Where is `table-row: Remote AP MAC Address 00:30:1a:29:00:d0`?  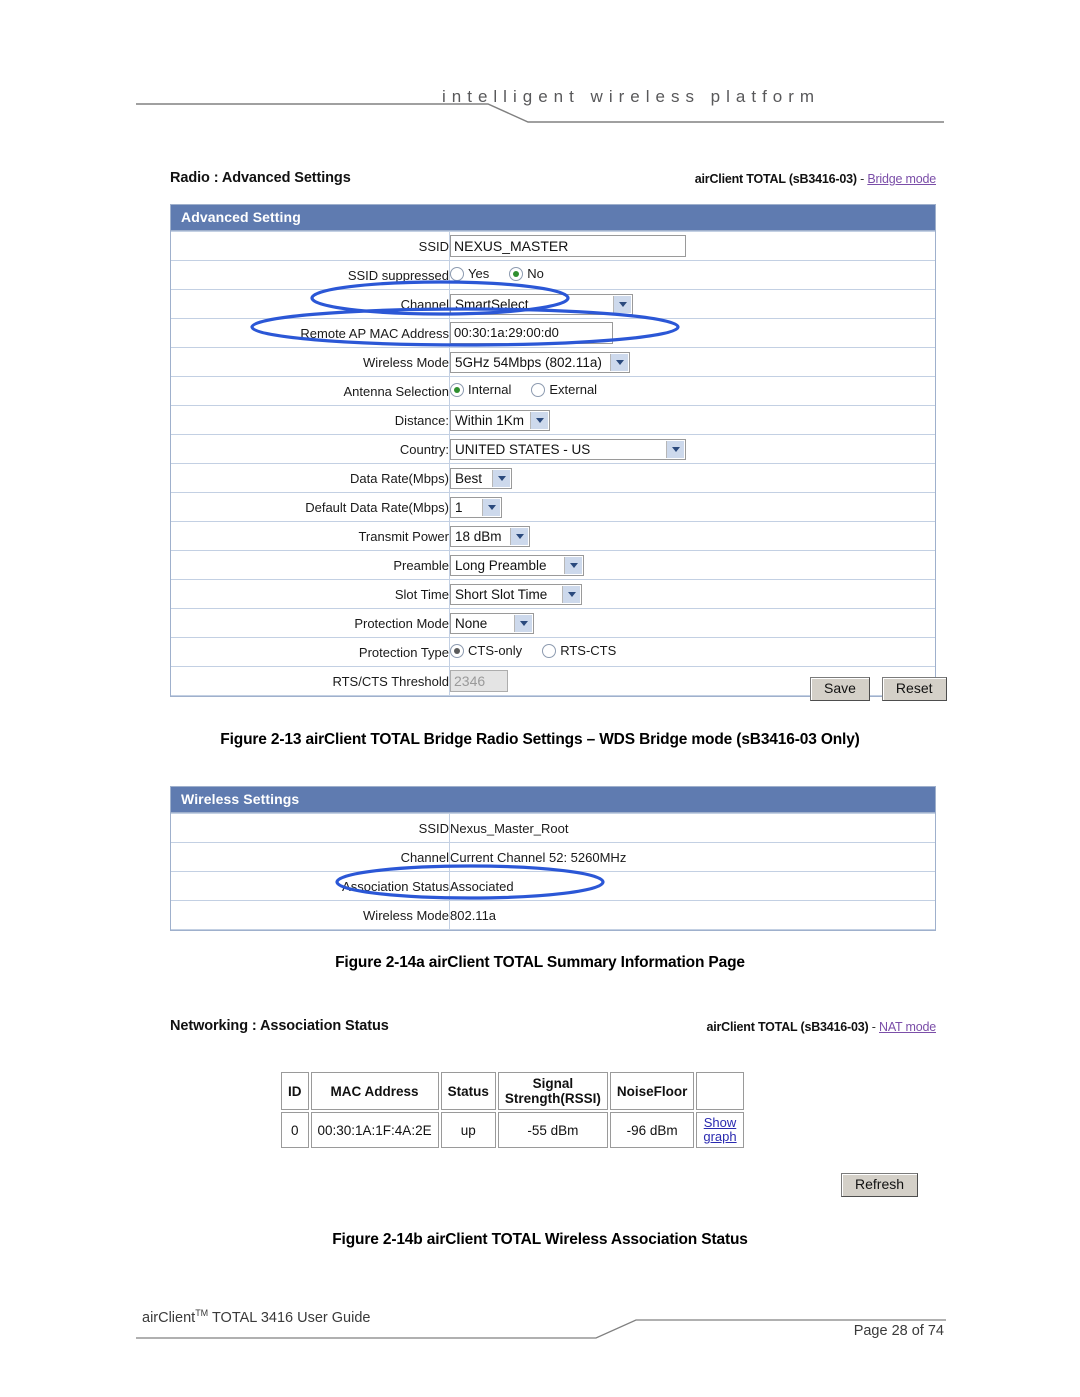
table-row: Remote AP MAC Address 00:30:1a:29:00:d0 is located at coordinates (553, 333).